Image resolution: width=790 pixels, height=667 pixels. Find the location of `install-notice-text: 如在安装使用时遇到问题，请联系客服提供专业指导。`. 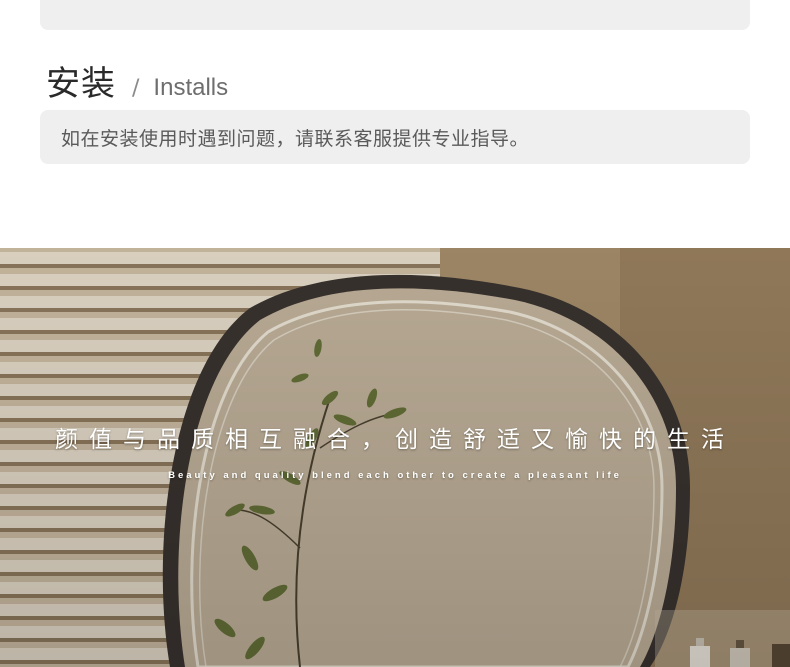

install-notice-text: 如在安装使用时遇到问题，请联系客服提供专业指导。 is located at coordinates (295, 138).